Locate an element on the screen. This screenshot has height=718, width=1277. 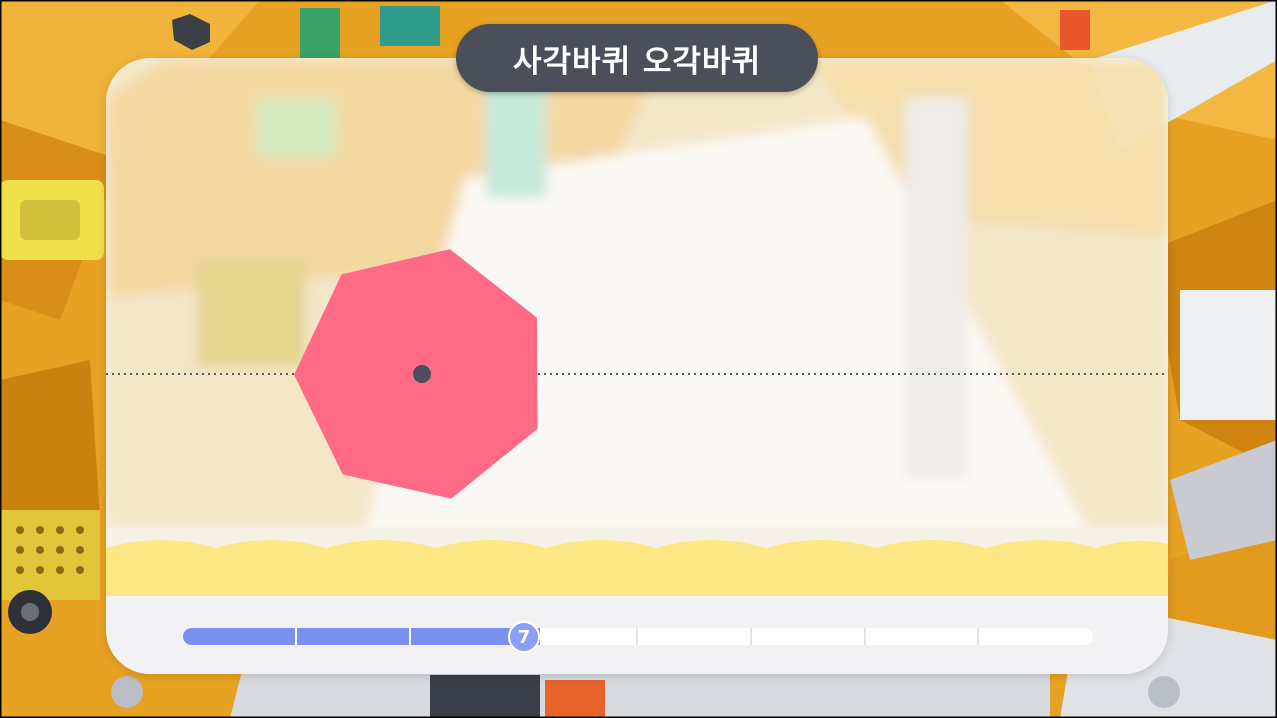
step-progress-knob: 7 is located at coordinates (524, 637).